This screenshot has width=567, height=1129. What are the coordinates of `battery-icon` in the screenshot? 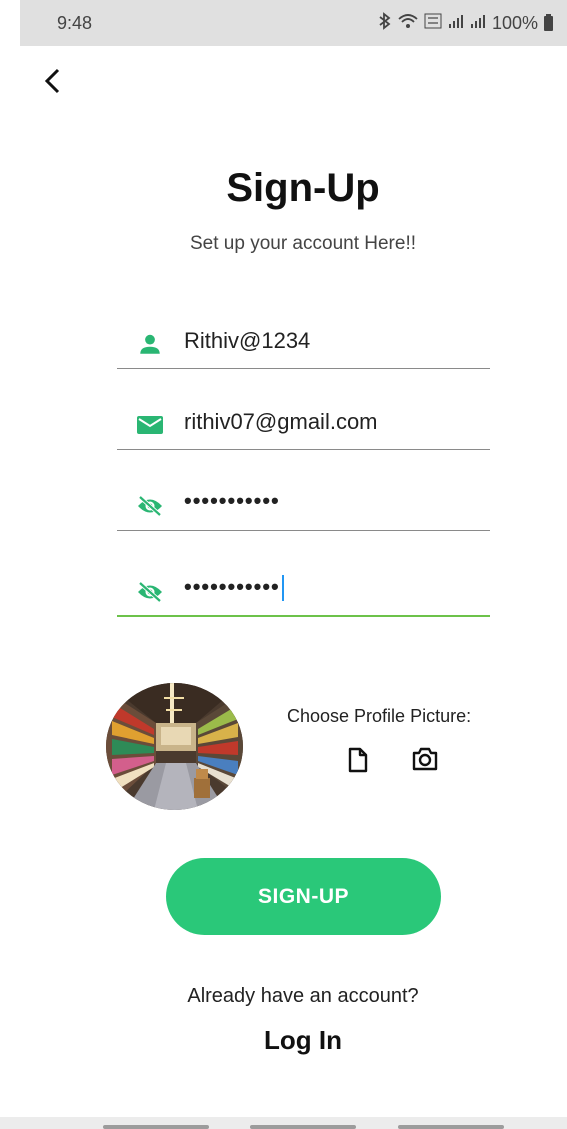 It's located at (548, 22).